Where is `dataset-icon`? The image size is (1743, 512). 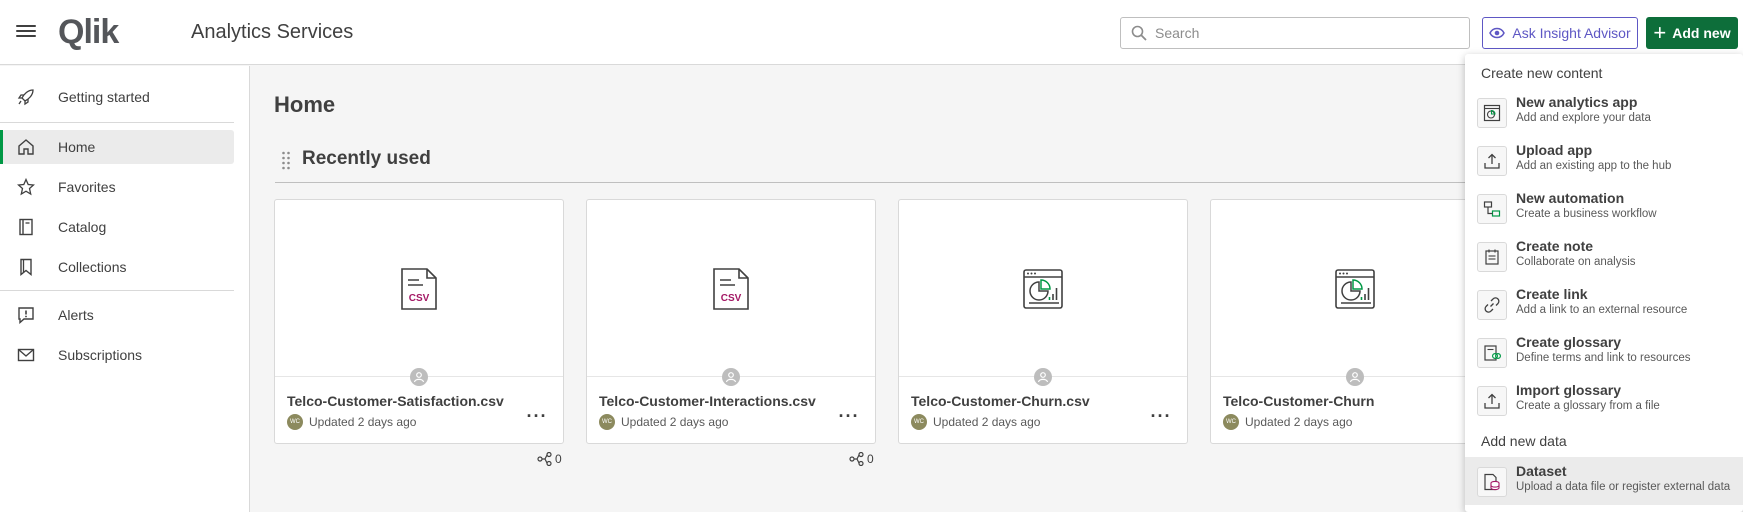
dataset-icon is located at coordinates (1492, 482).